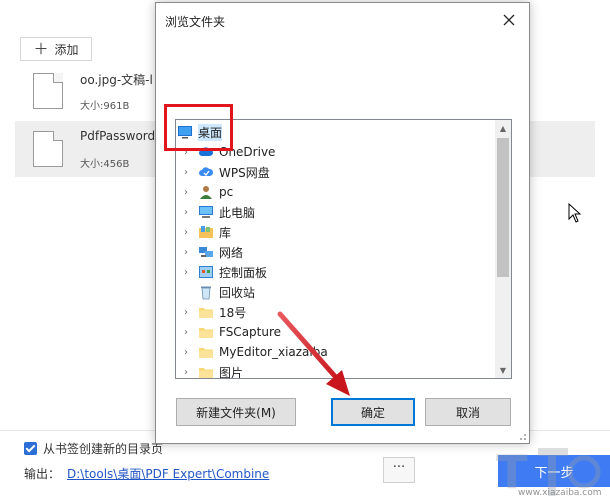  I want to click on tree-item: › 图片, so click(335, 370).